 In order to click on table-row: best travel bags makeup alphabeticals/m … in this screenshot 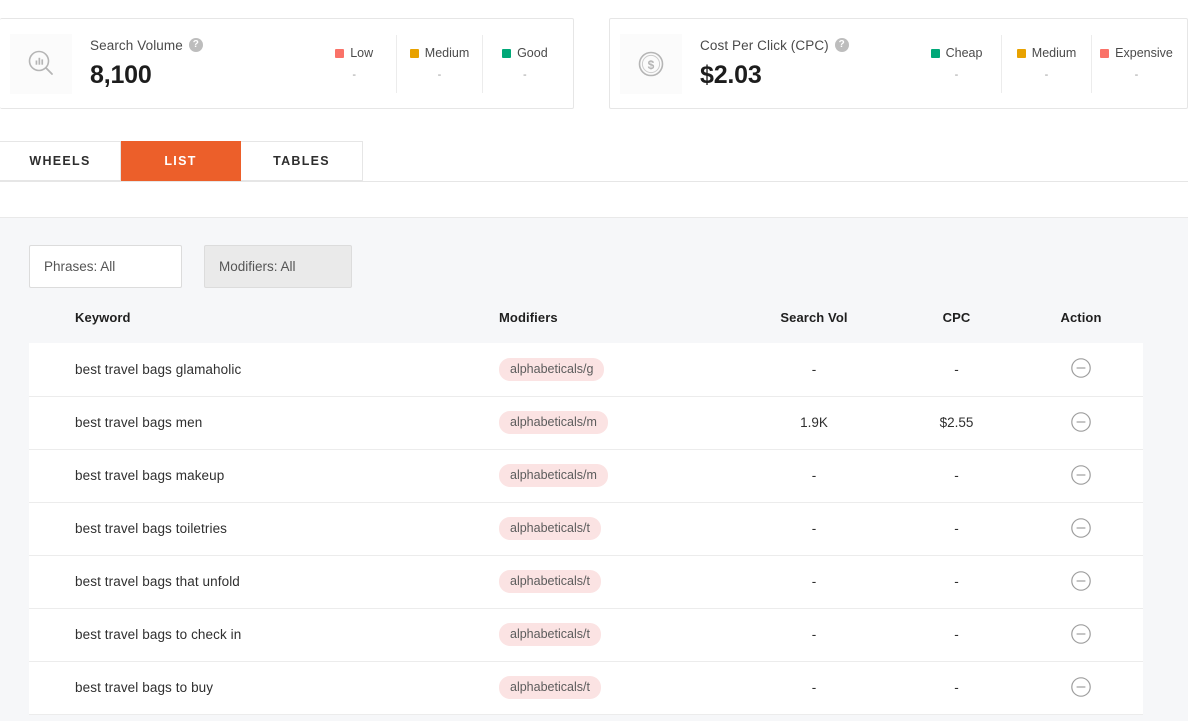, I will do `click(586, 476)`.